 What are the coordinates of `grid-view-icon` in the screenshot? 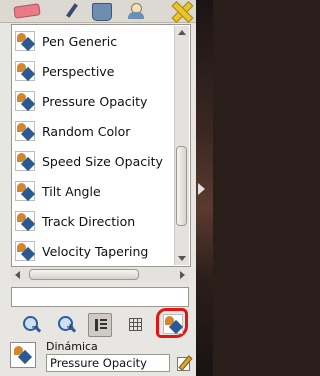 It's located at (135, 324).